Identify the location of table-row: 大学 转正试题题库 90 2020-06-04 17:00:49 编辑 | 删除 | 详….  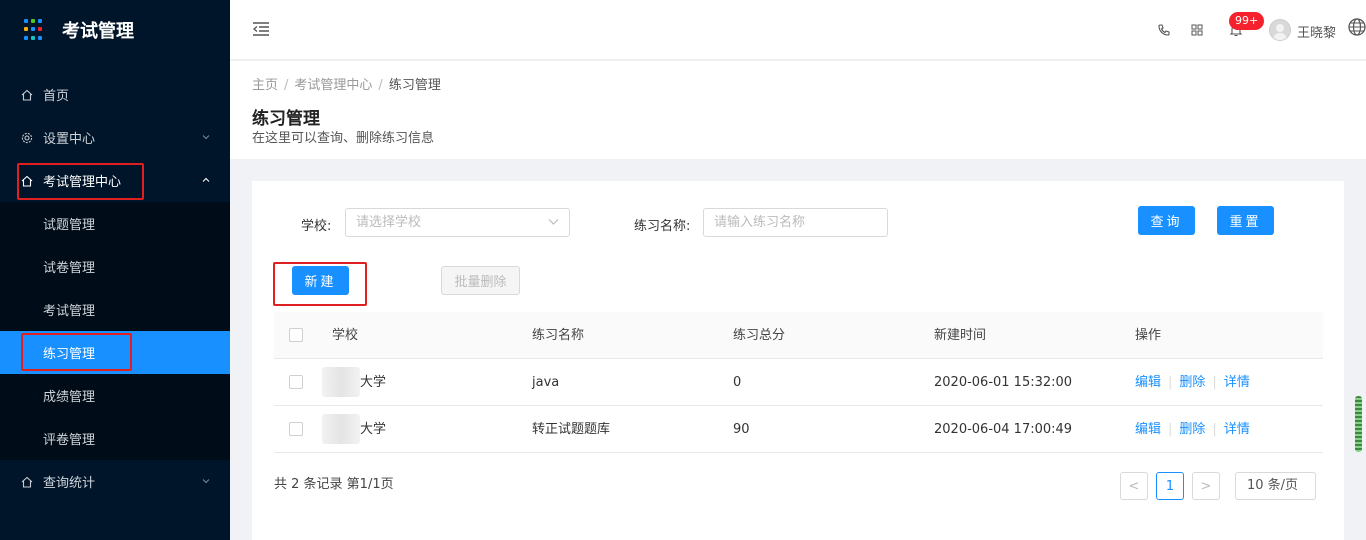
(798, 429).